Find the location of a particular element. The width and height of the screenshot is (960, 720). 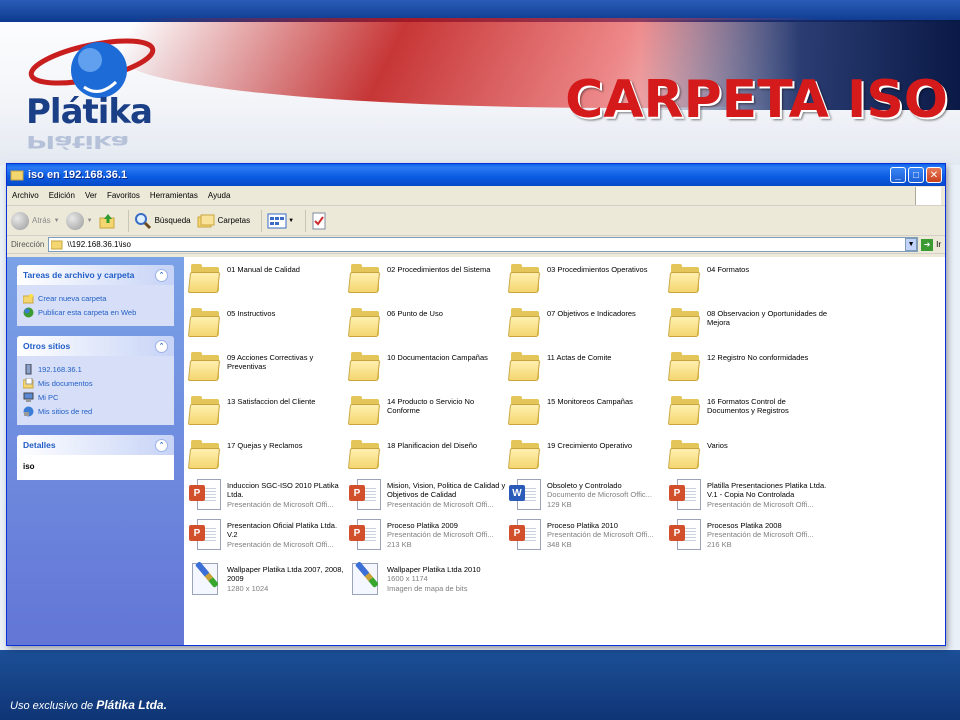

folder-item: Varios is located at coordinates (748, 455).